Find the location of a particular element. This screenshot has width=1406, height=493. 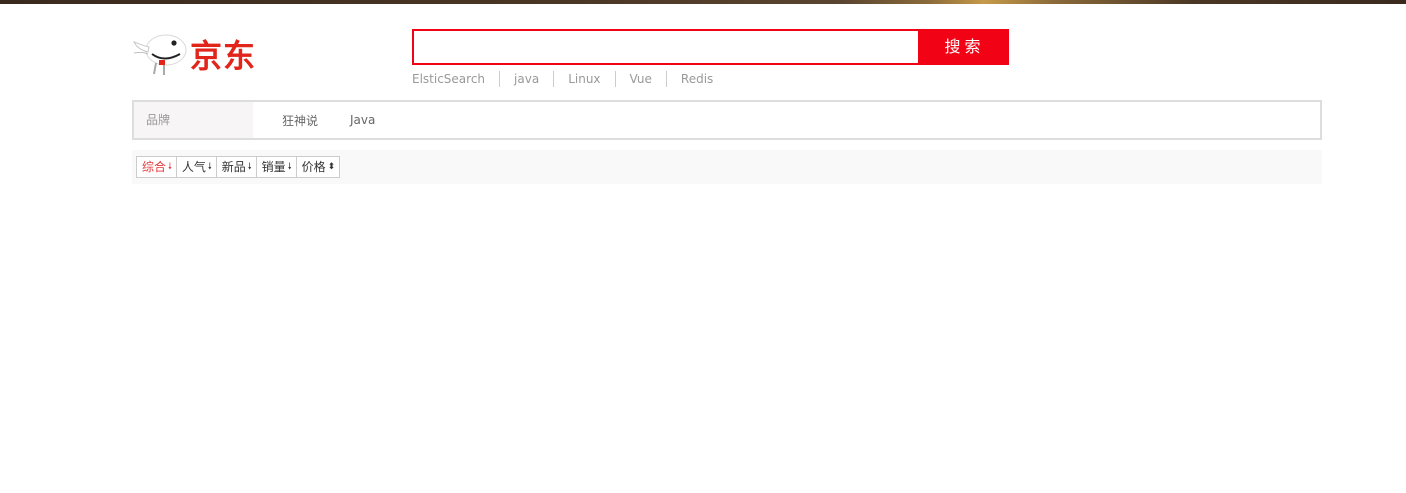

sort-label: 人气 is located at coordinates (193, 167).